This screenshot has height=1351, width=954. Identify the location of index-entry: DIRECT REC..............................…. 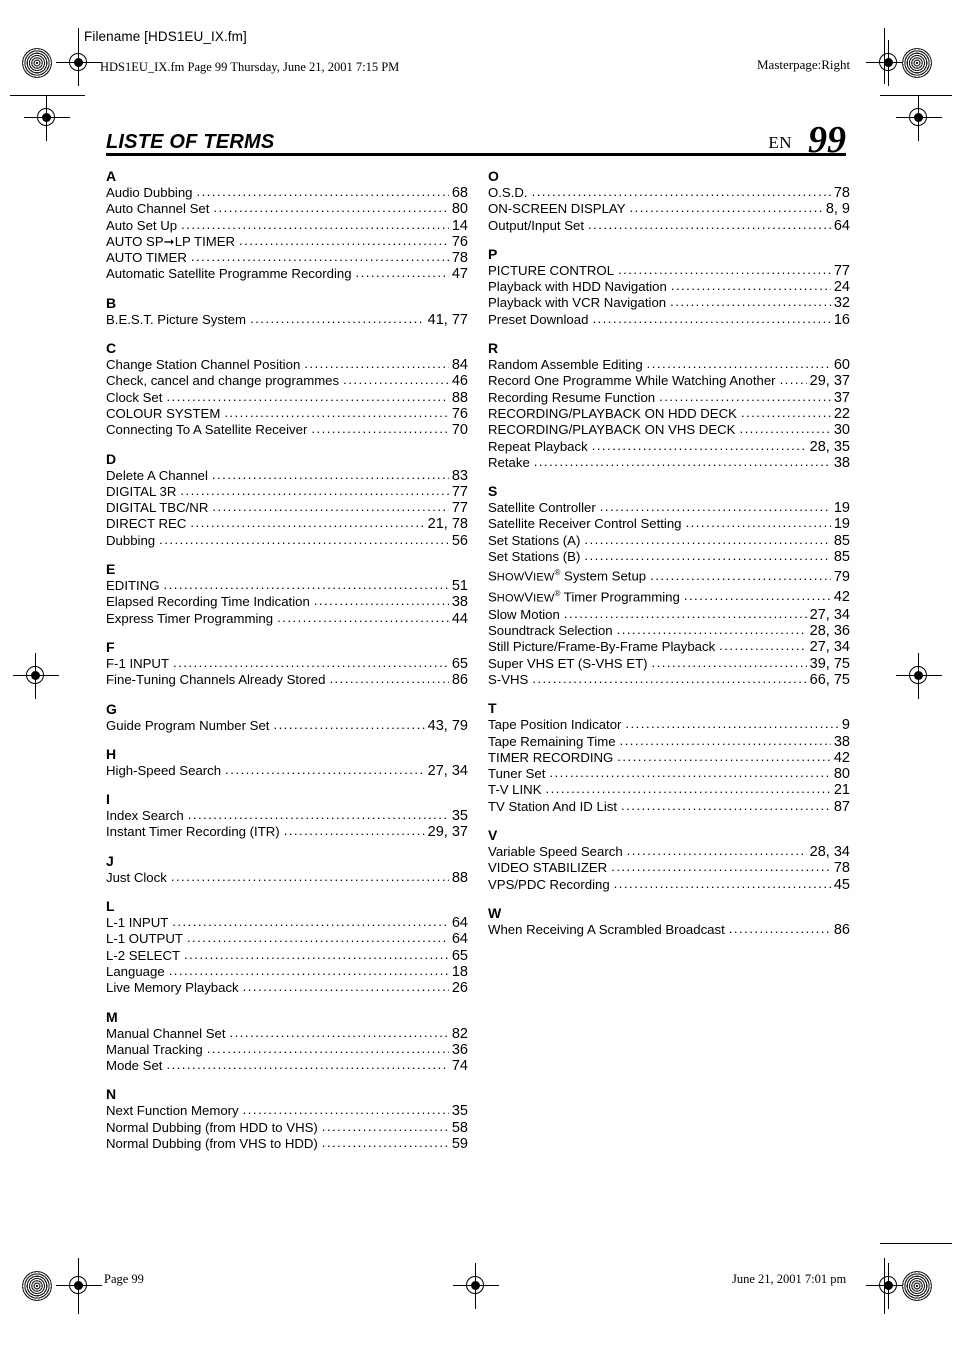
(287, 523).